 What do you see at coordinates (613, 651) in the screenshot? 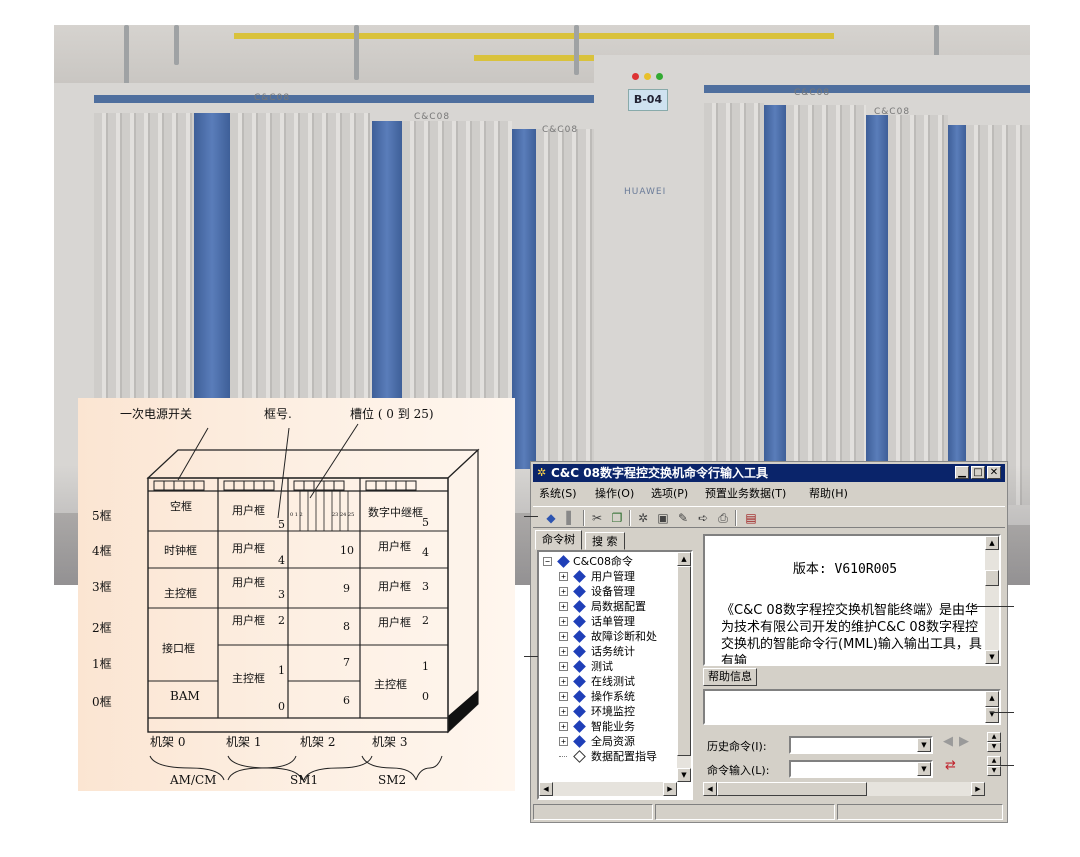
I see `tree-item-label: 话务统计` at bounding box center [613, 651].